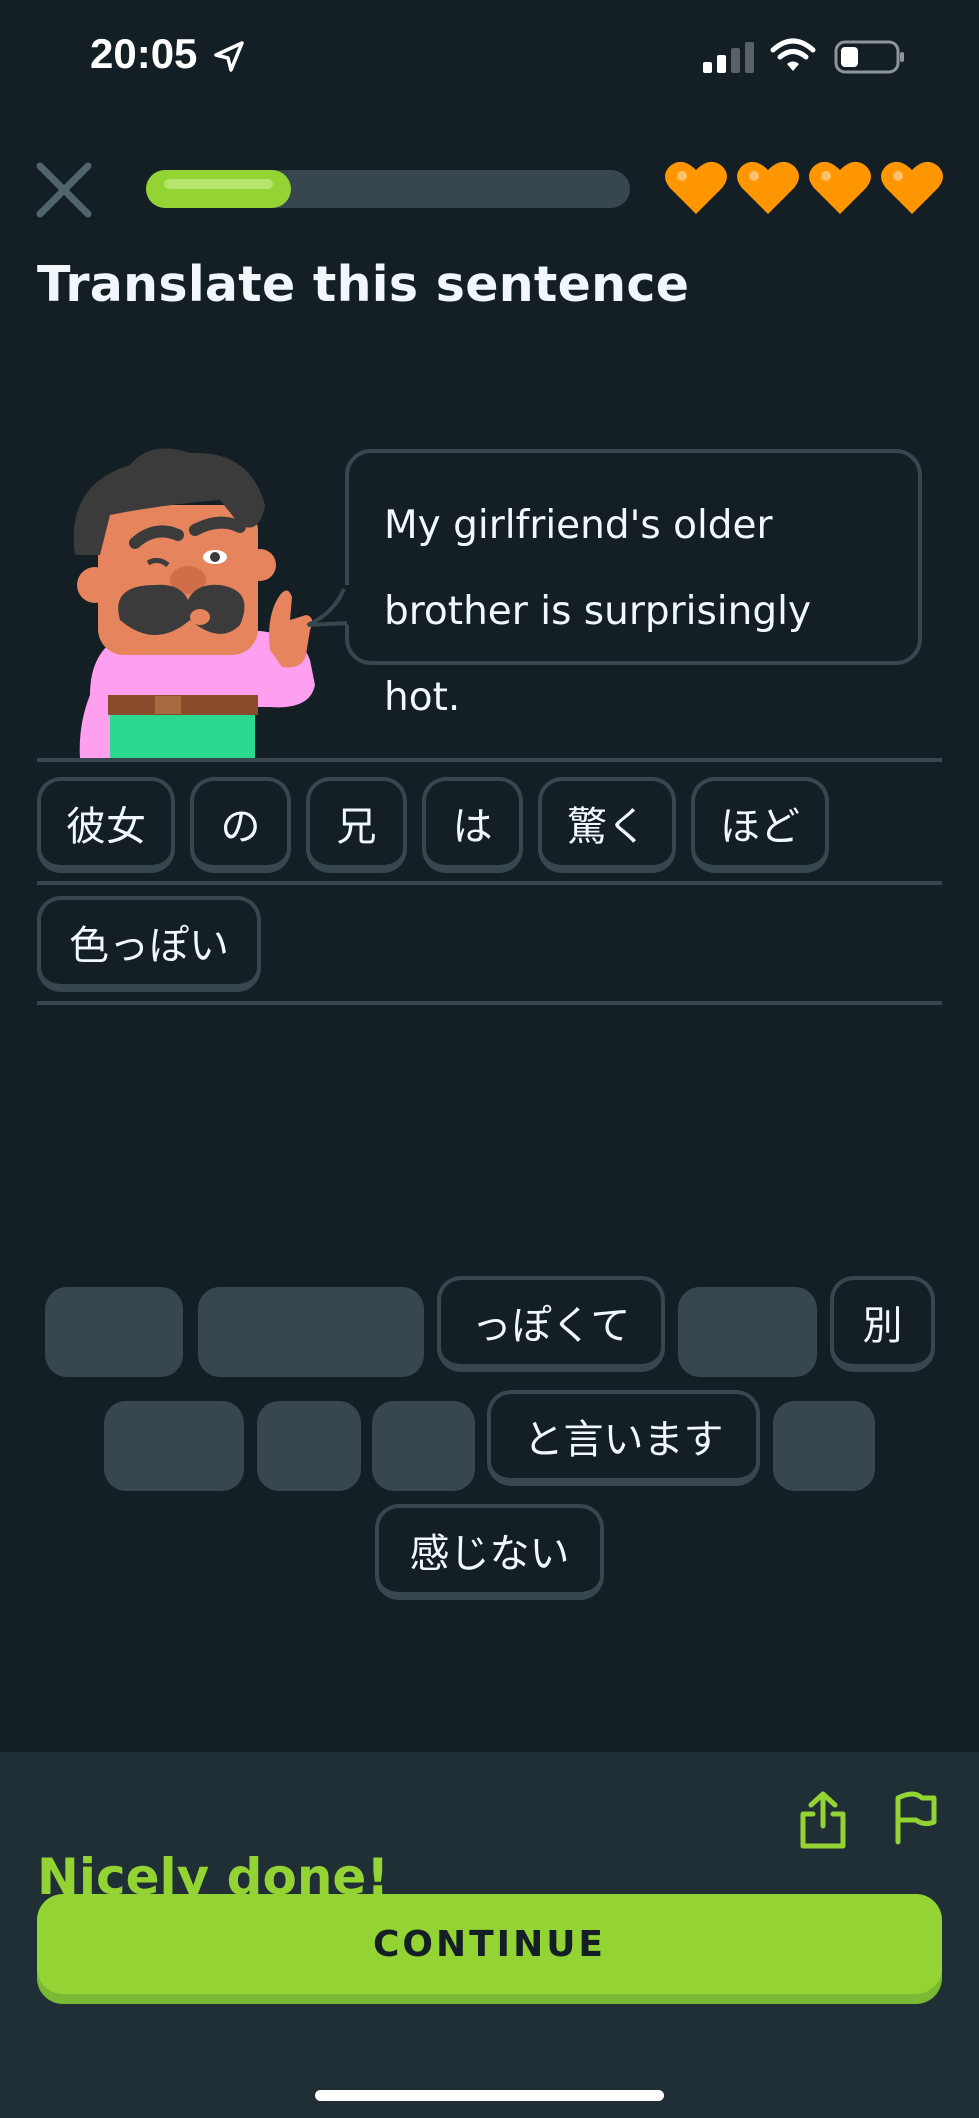 The width and height of the screenshot is (979, 2118). I want to click on word-bank-tile: 別, so click(882, 1324).